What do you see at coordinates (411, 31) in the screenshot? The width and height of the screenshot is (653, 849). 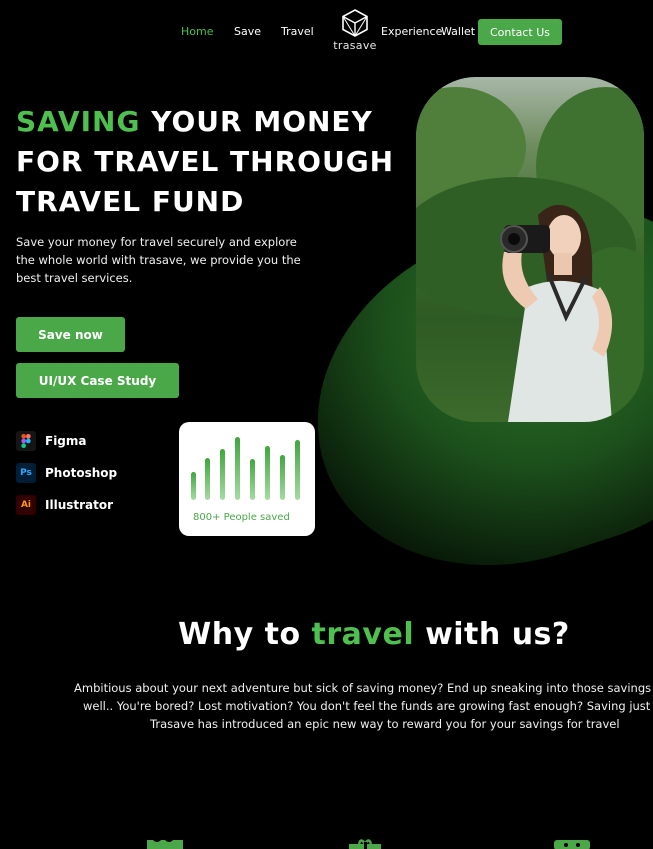 I see `nav-experience: Experience` at bounding box center [411, 31].